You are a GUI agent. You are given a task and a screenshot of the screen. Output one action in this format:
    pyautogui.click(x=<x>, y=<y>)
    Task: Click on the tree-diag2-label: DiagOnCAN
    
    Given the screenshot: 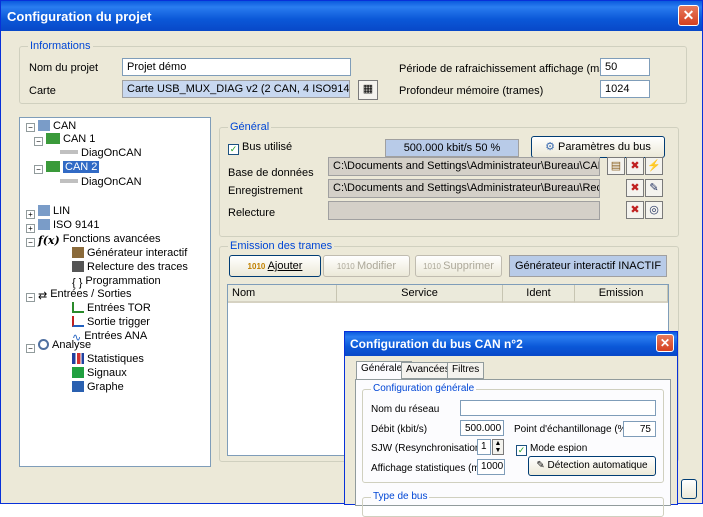 What is the action you would take?
    pyautogui.click(x=111, y=182)
    